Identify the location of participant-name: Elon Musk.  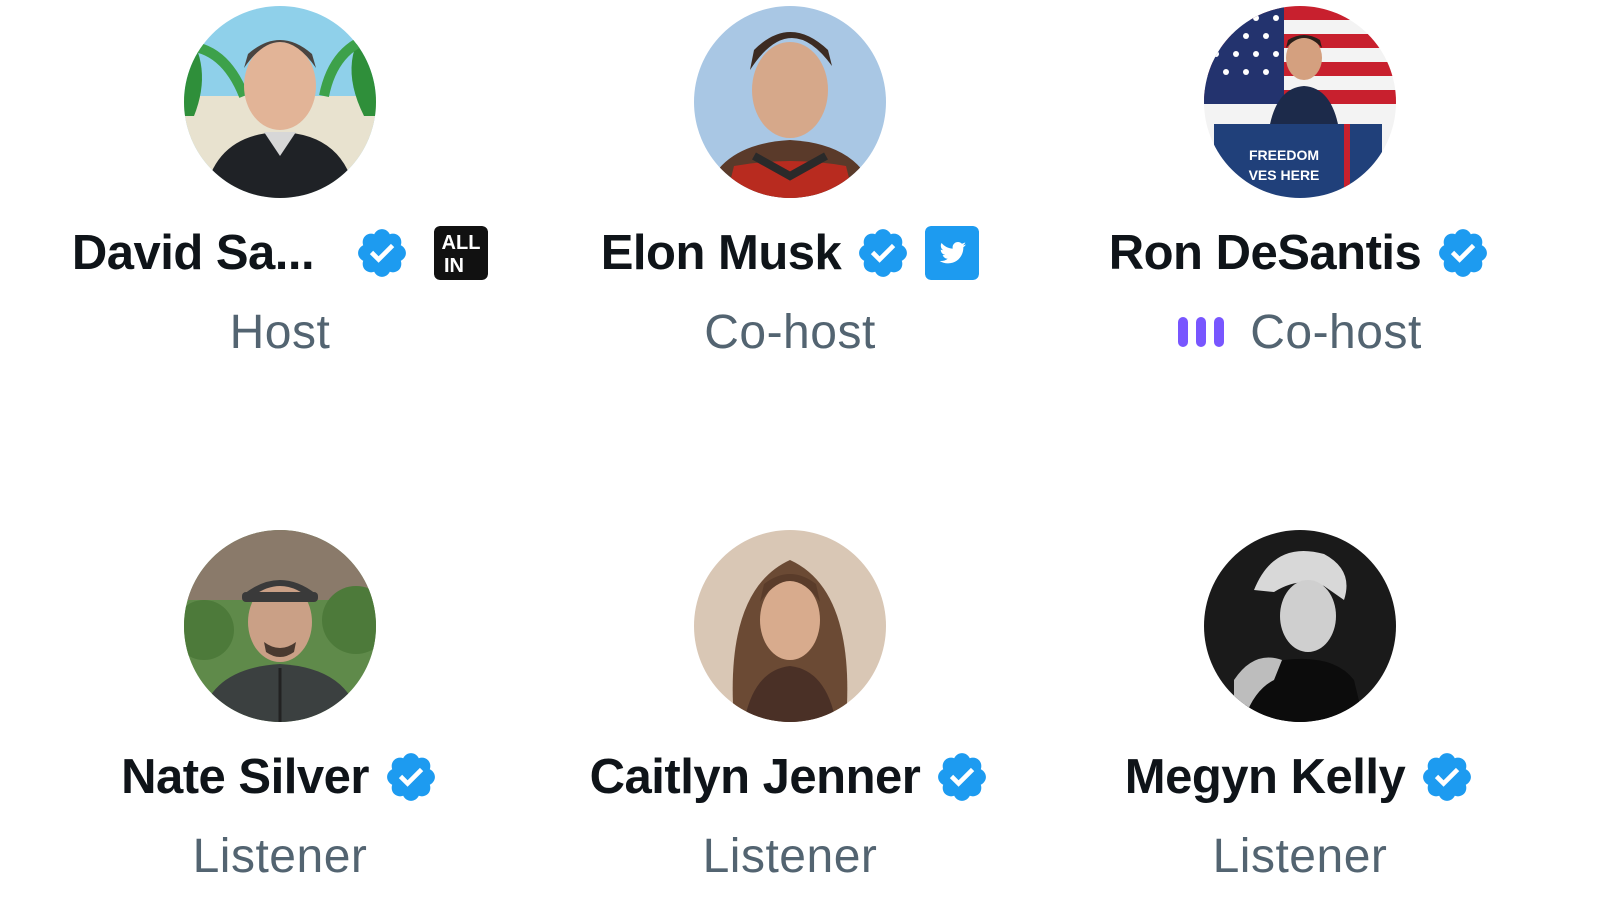
(721, 253).